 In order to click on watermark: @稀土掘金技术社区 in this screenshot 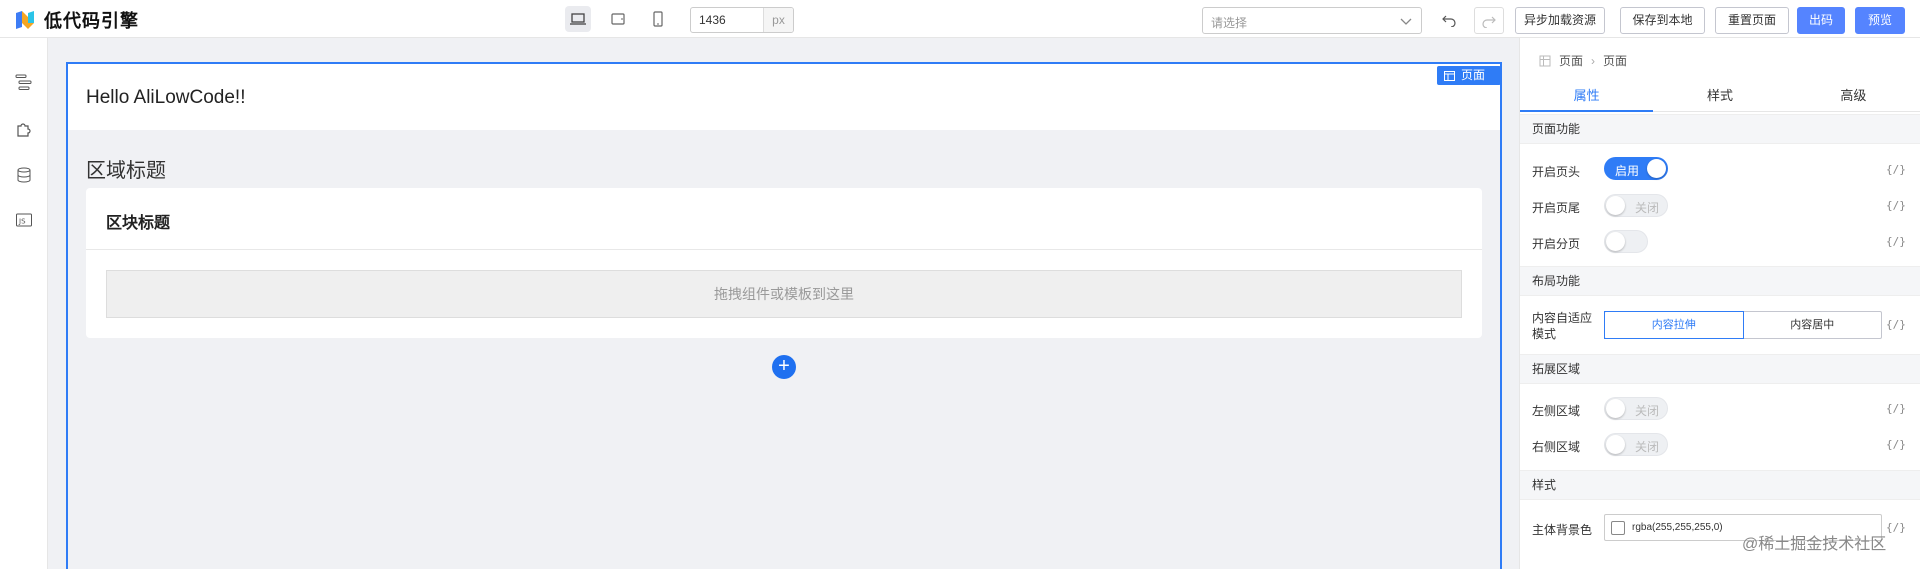, I will do `click(1814, 544)`.